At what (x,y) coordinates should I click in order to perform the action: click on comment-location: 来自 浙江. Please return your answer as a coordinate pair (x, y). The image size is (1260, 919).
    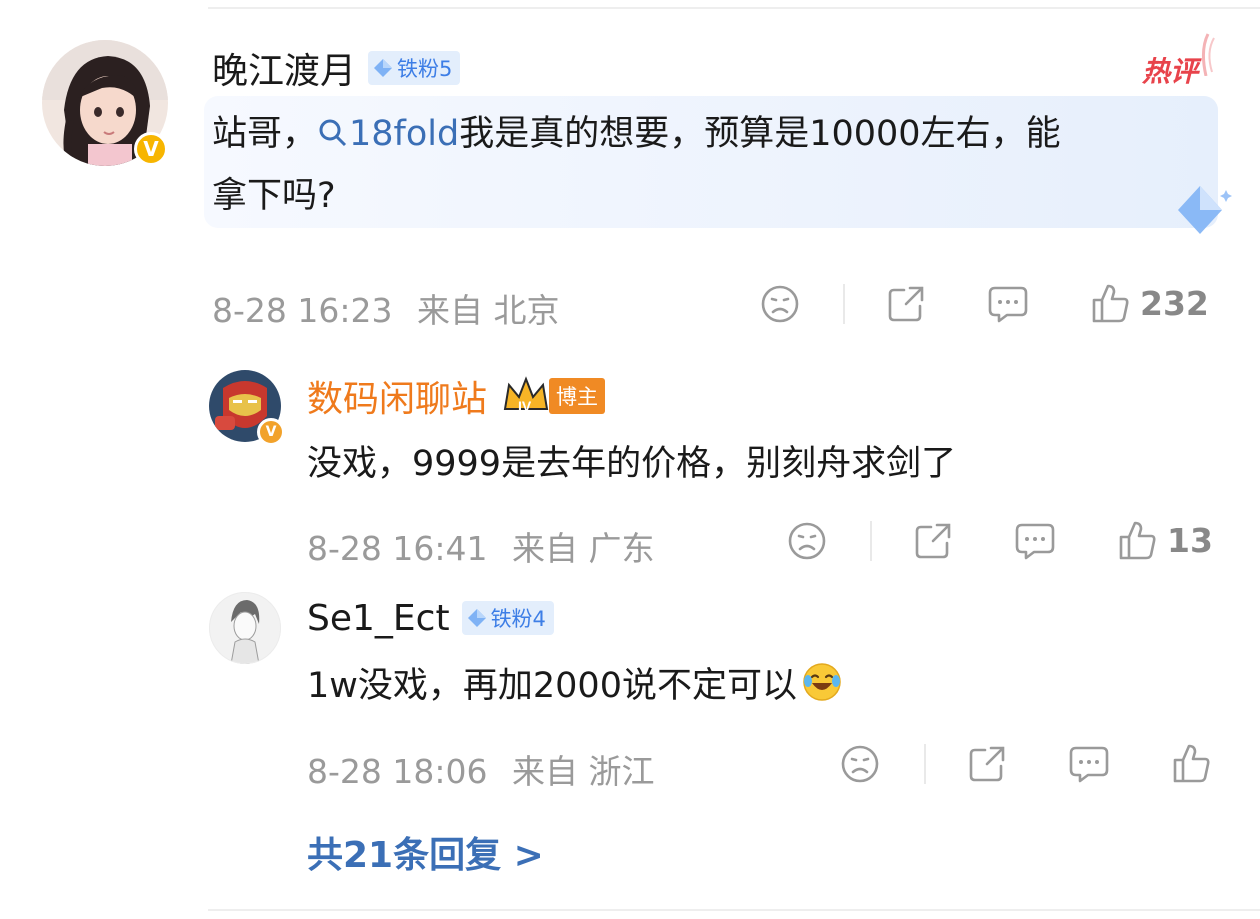
    Looking at the image, I should click on (583, 771).